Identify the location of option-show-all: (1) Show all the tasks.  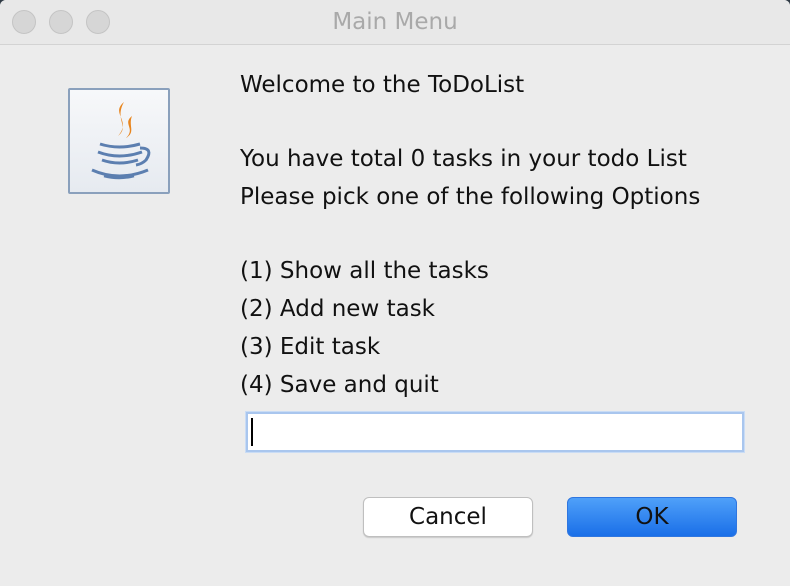
(364, 271).